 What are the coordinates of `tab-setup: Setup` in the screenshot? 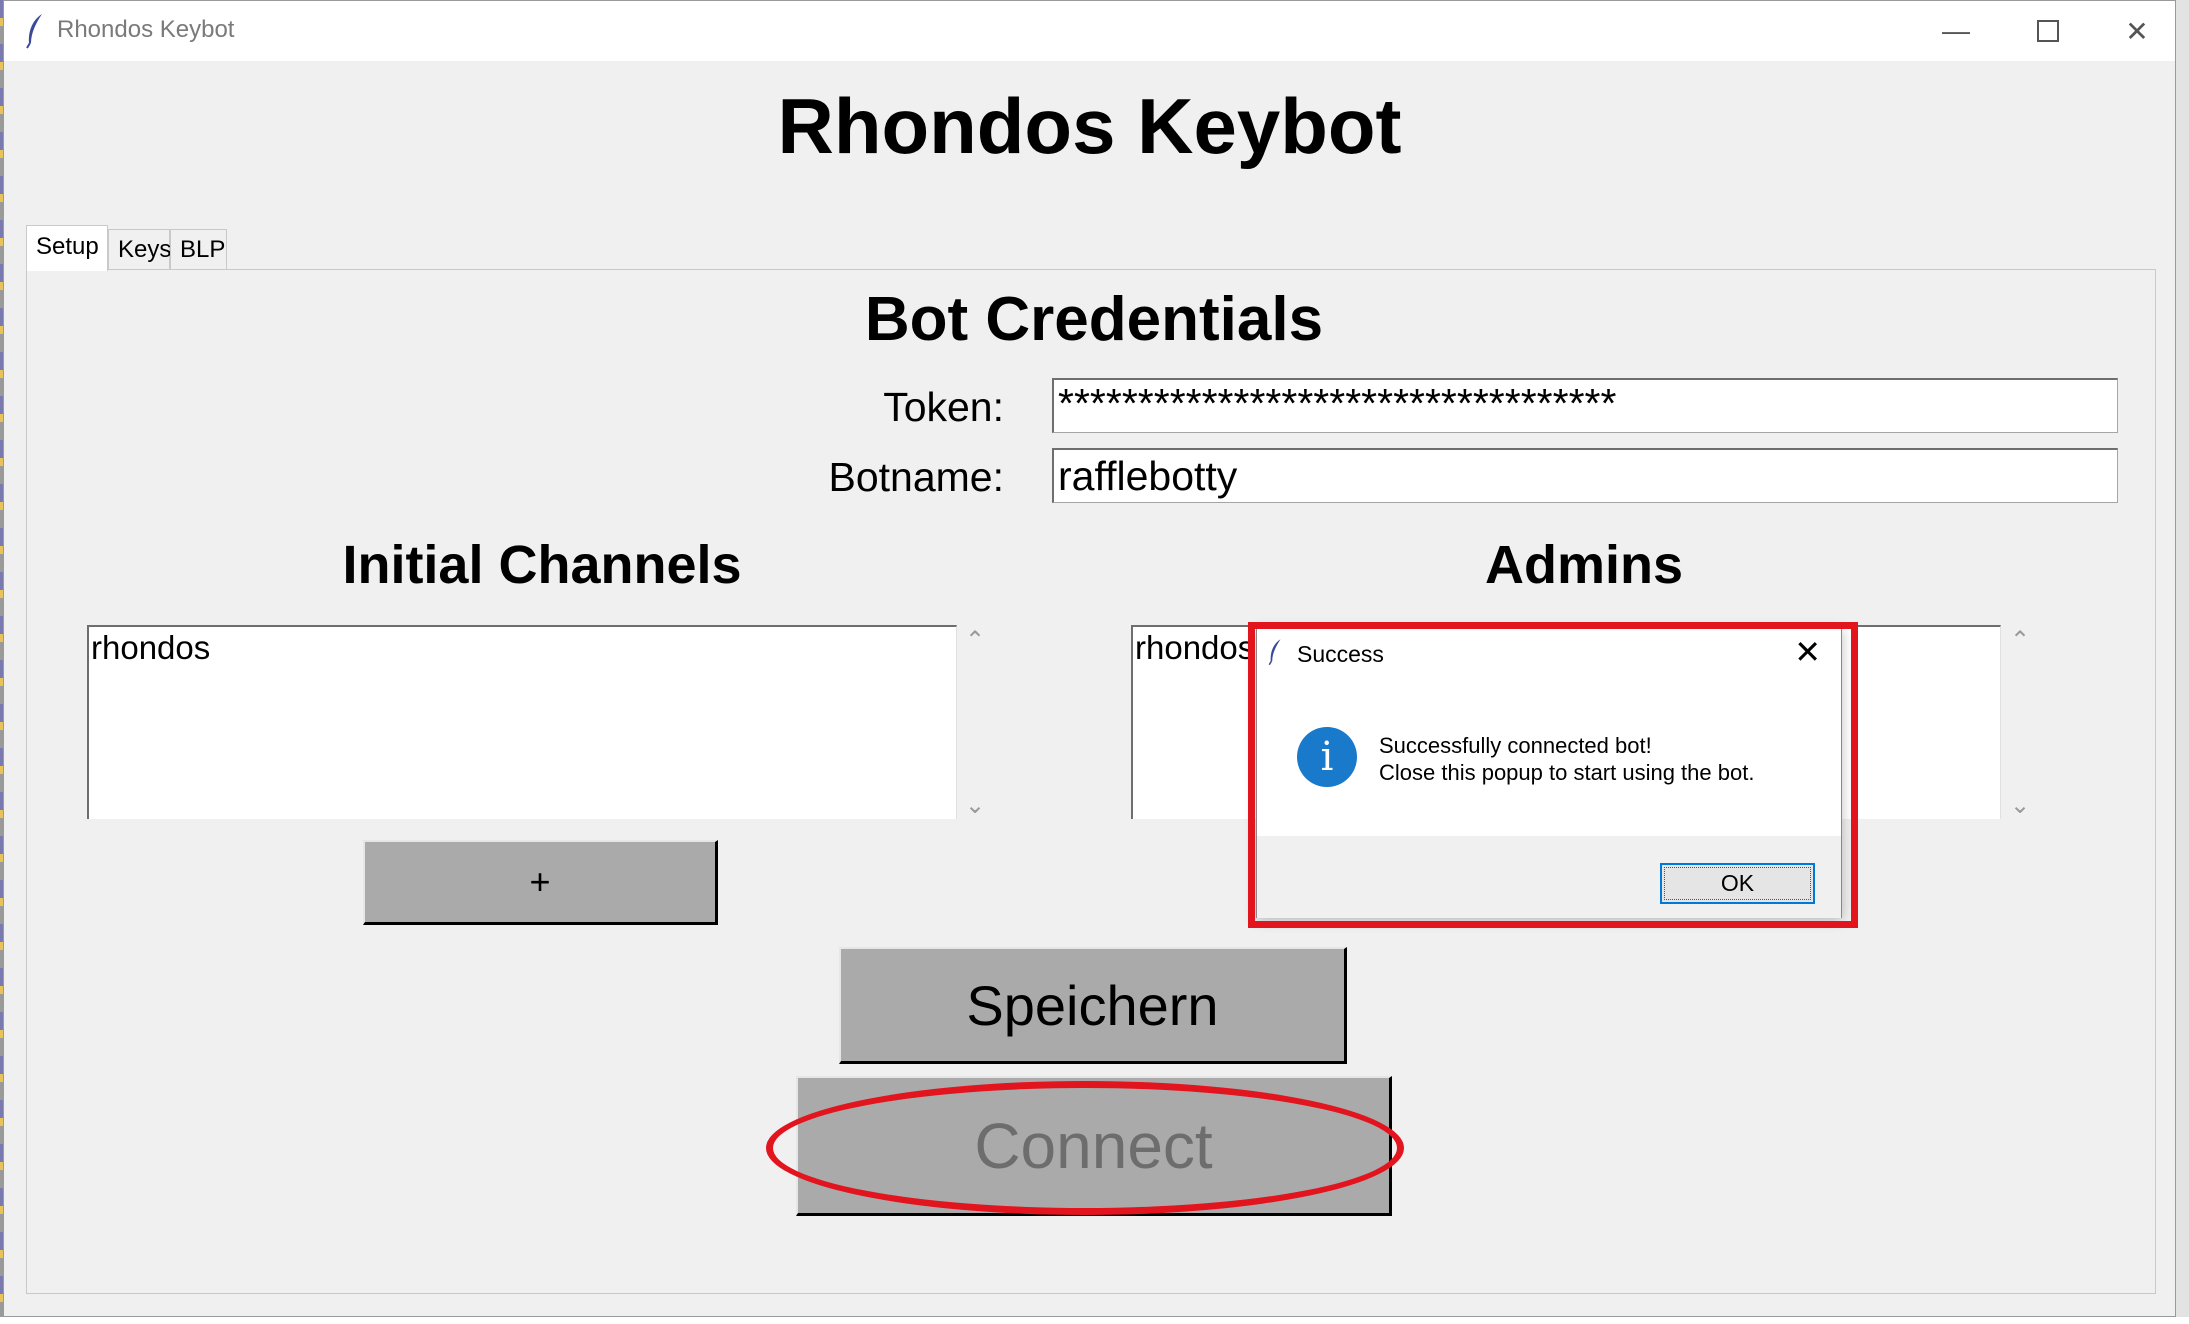 It's located at (67, 248).